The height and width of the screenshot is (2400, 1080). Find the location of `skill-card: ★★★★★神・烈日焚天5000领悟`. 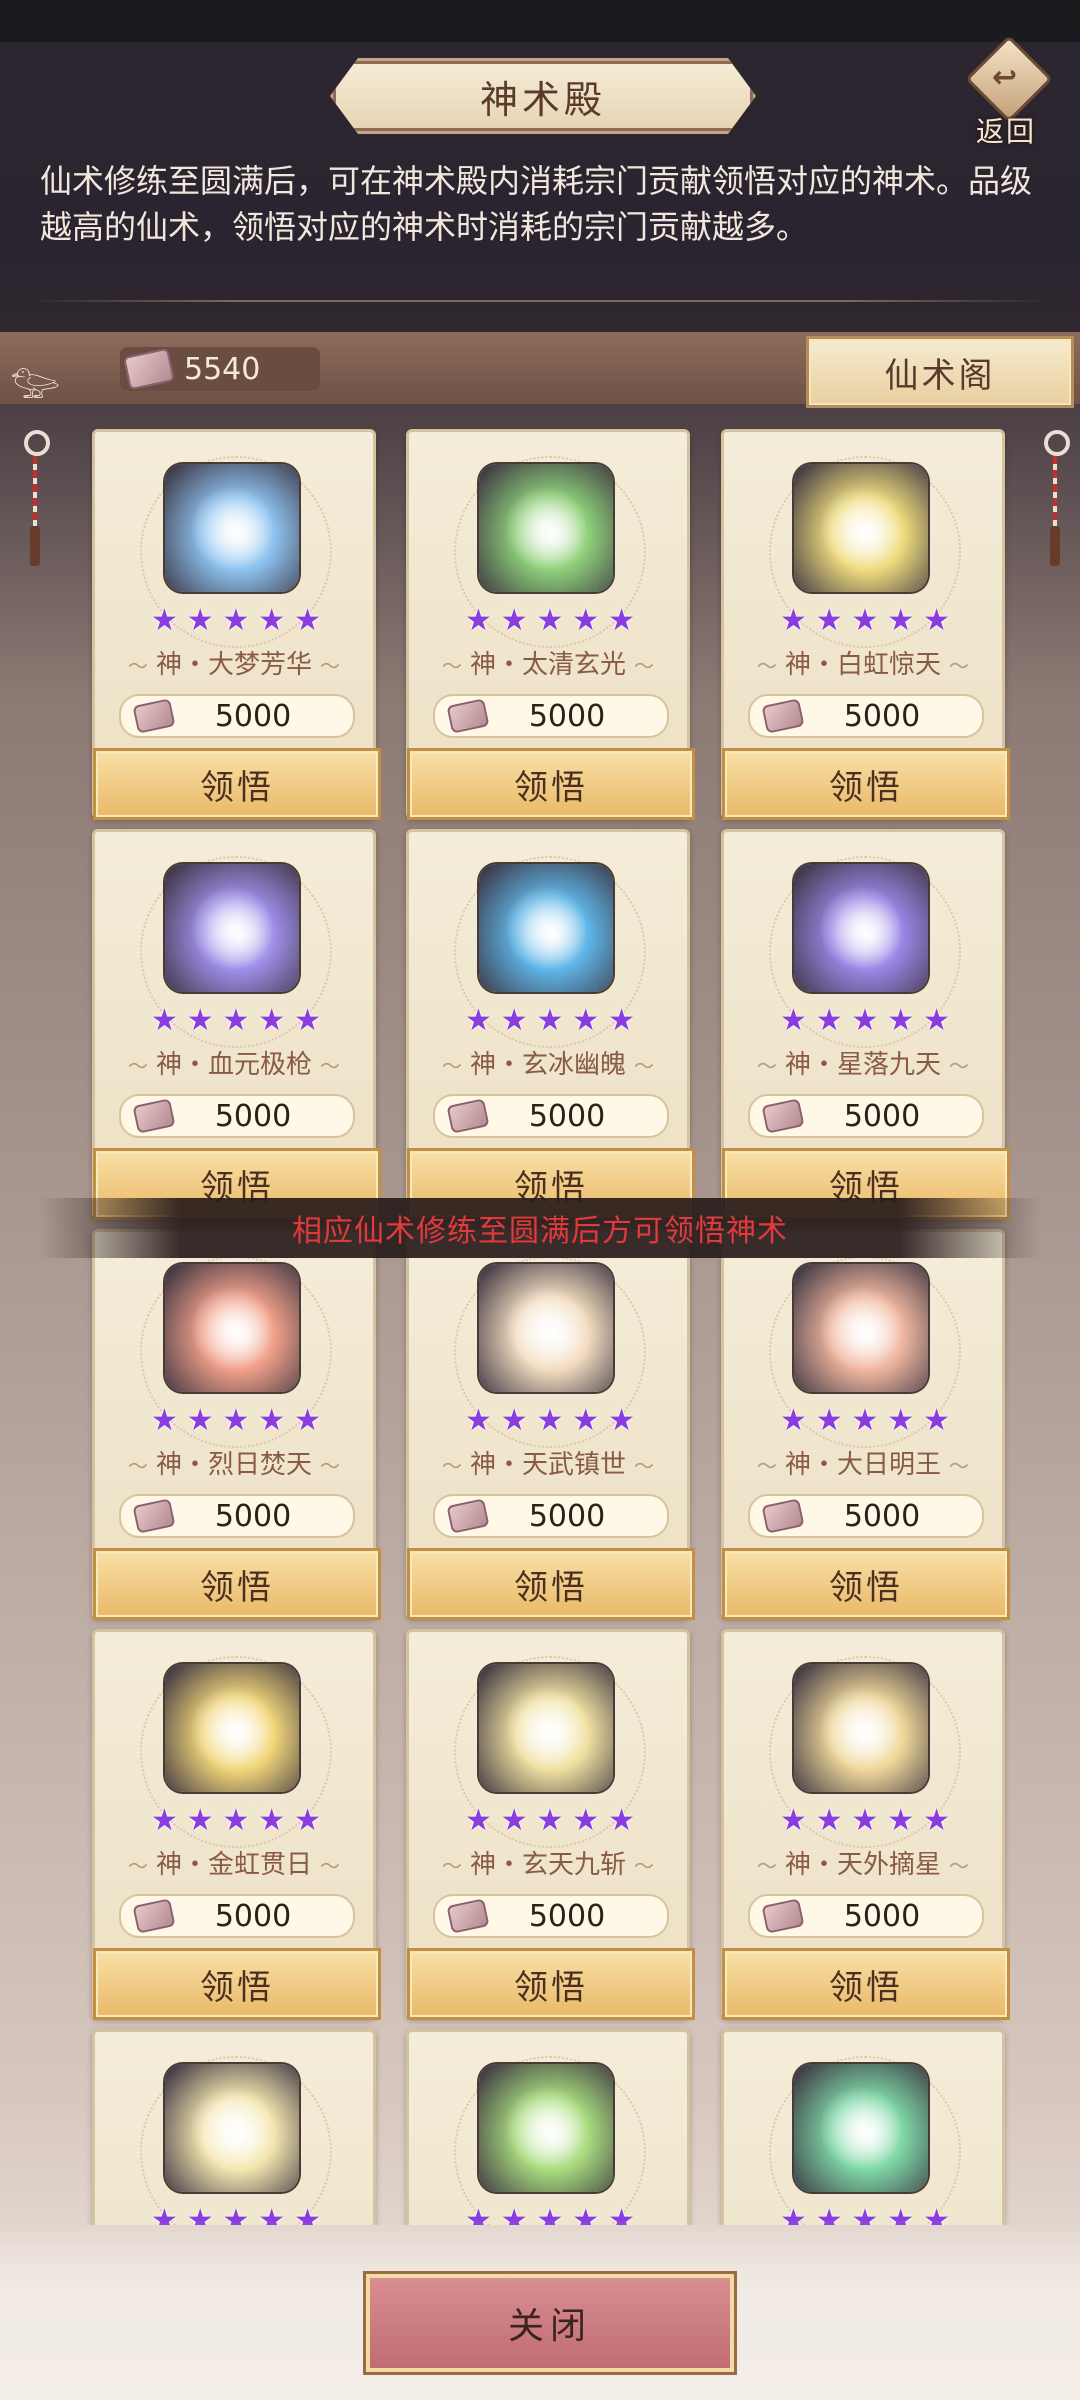

skill-card: ★★★★★神・烈日焚天5000领悟 is located at coordinates (236, 1424).